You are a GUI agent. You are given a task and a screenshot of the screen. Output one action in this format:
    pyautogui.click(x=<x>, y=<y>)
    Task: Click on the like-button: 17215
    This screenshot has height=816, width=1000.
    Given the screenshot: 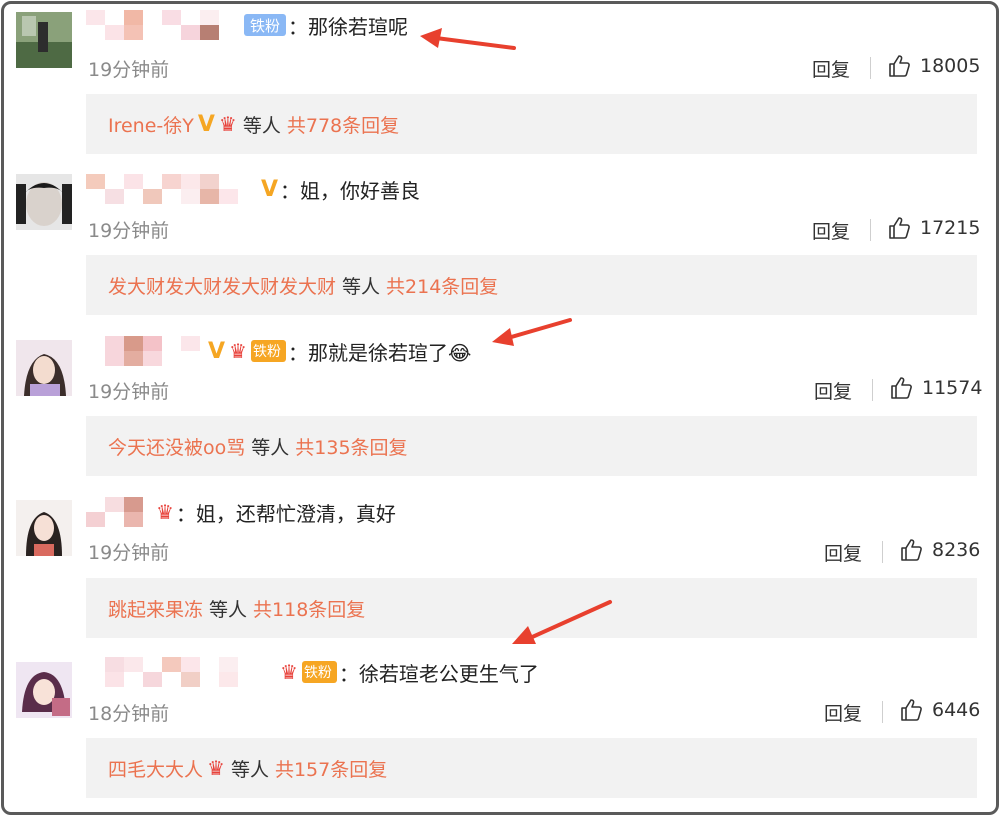 What is the action you would take?
    pyautogui.click(x=934, y=228)
    